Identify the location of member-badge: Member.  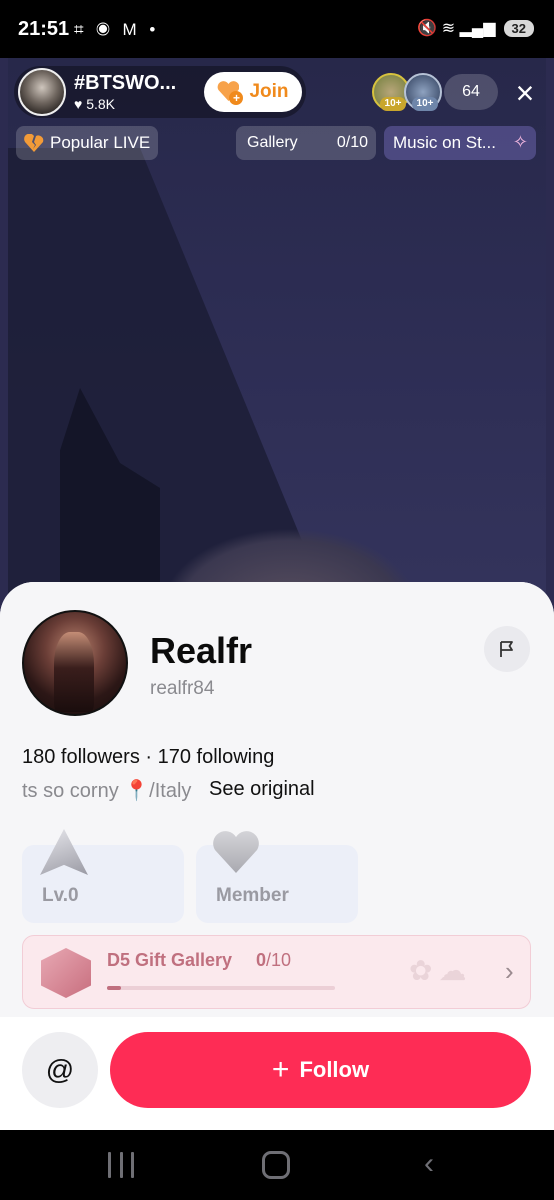
(277, 884).